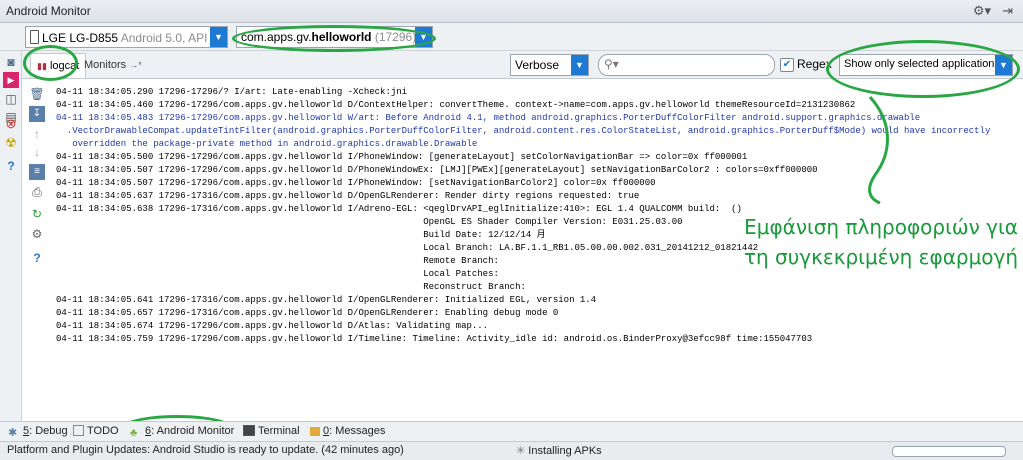 The image size is (1023, 460). Describe the element at coordinates (334, 38) in the screenshot. I see `highlight-oval-process` at that location.